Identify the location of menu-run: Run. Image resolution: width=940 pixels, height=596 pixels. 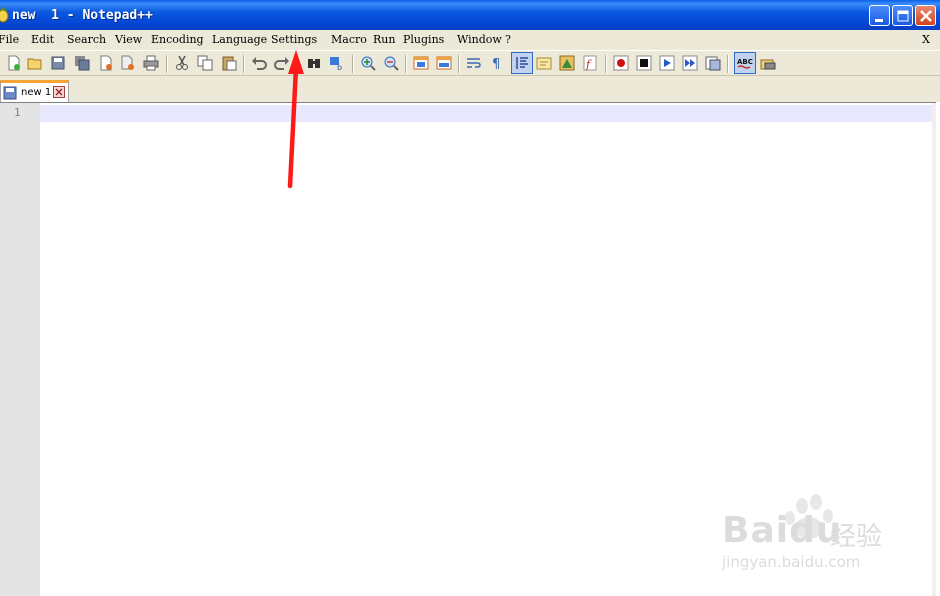
(384, 39).